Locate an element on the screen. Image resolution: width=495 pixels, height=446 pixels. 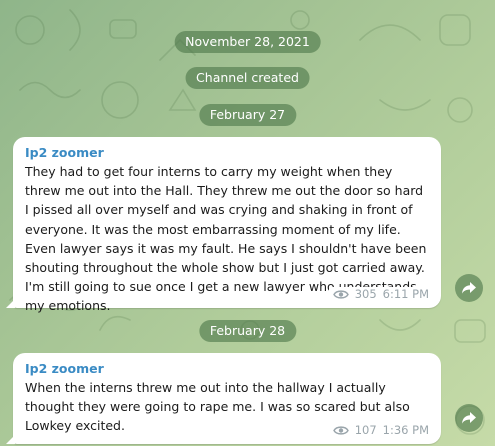
date-separator: February 28 is located at coordinates (247, 331).